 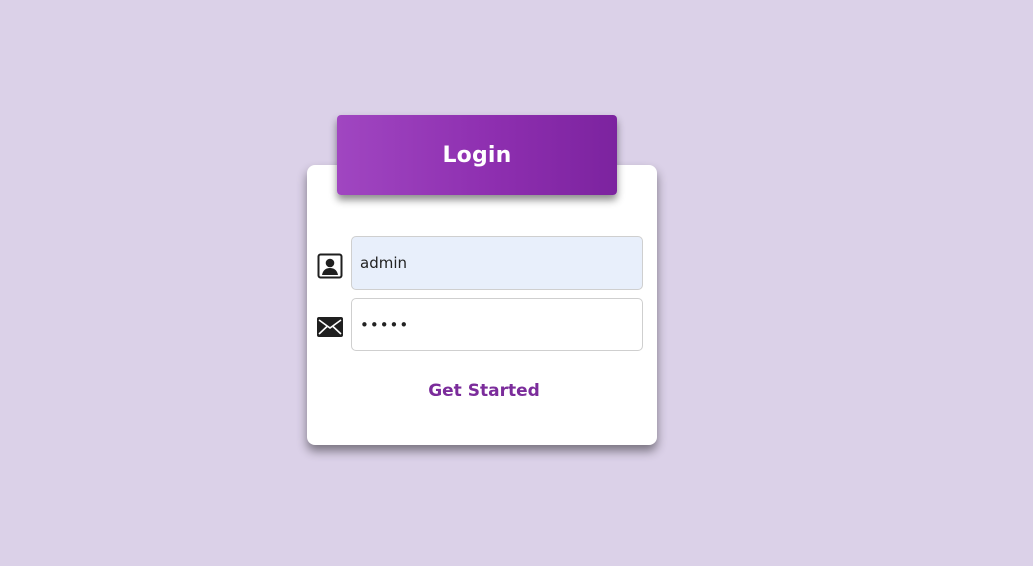 I want to click on username-row, so click(x=482, y=263).